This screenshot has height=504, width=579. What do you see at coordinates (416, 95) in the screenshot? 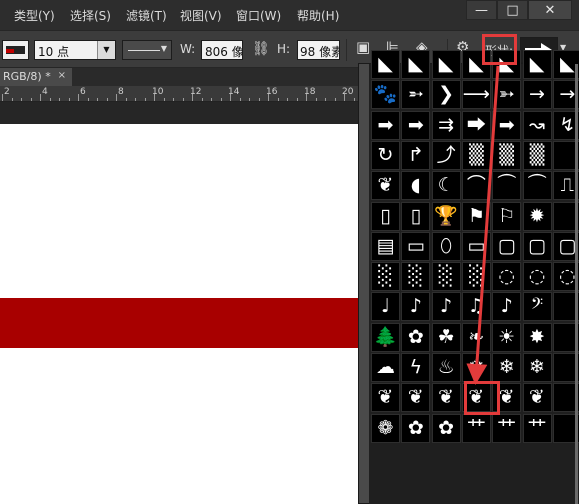
I see `shape-dart-arrow: ➵` at bounding box center [416, 95].